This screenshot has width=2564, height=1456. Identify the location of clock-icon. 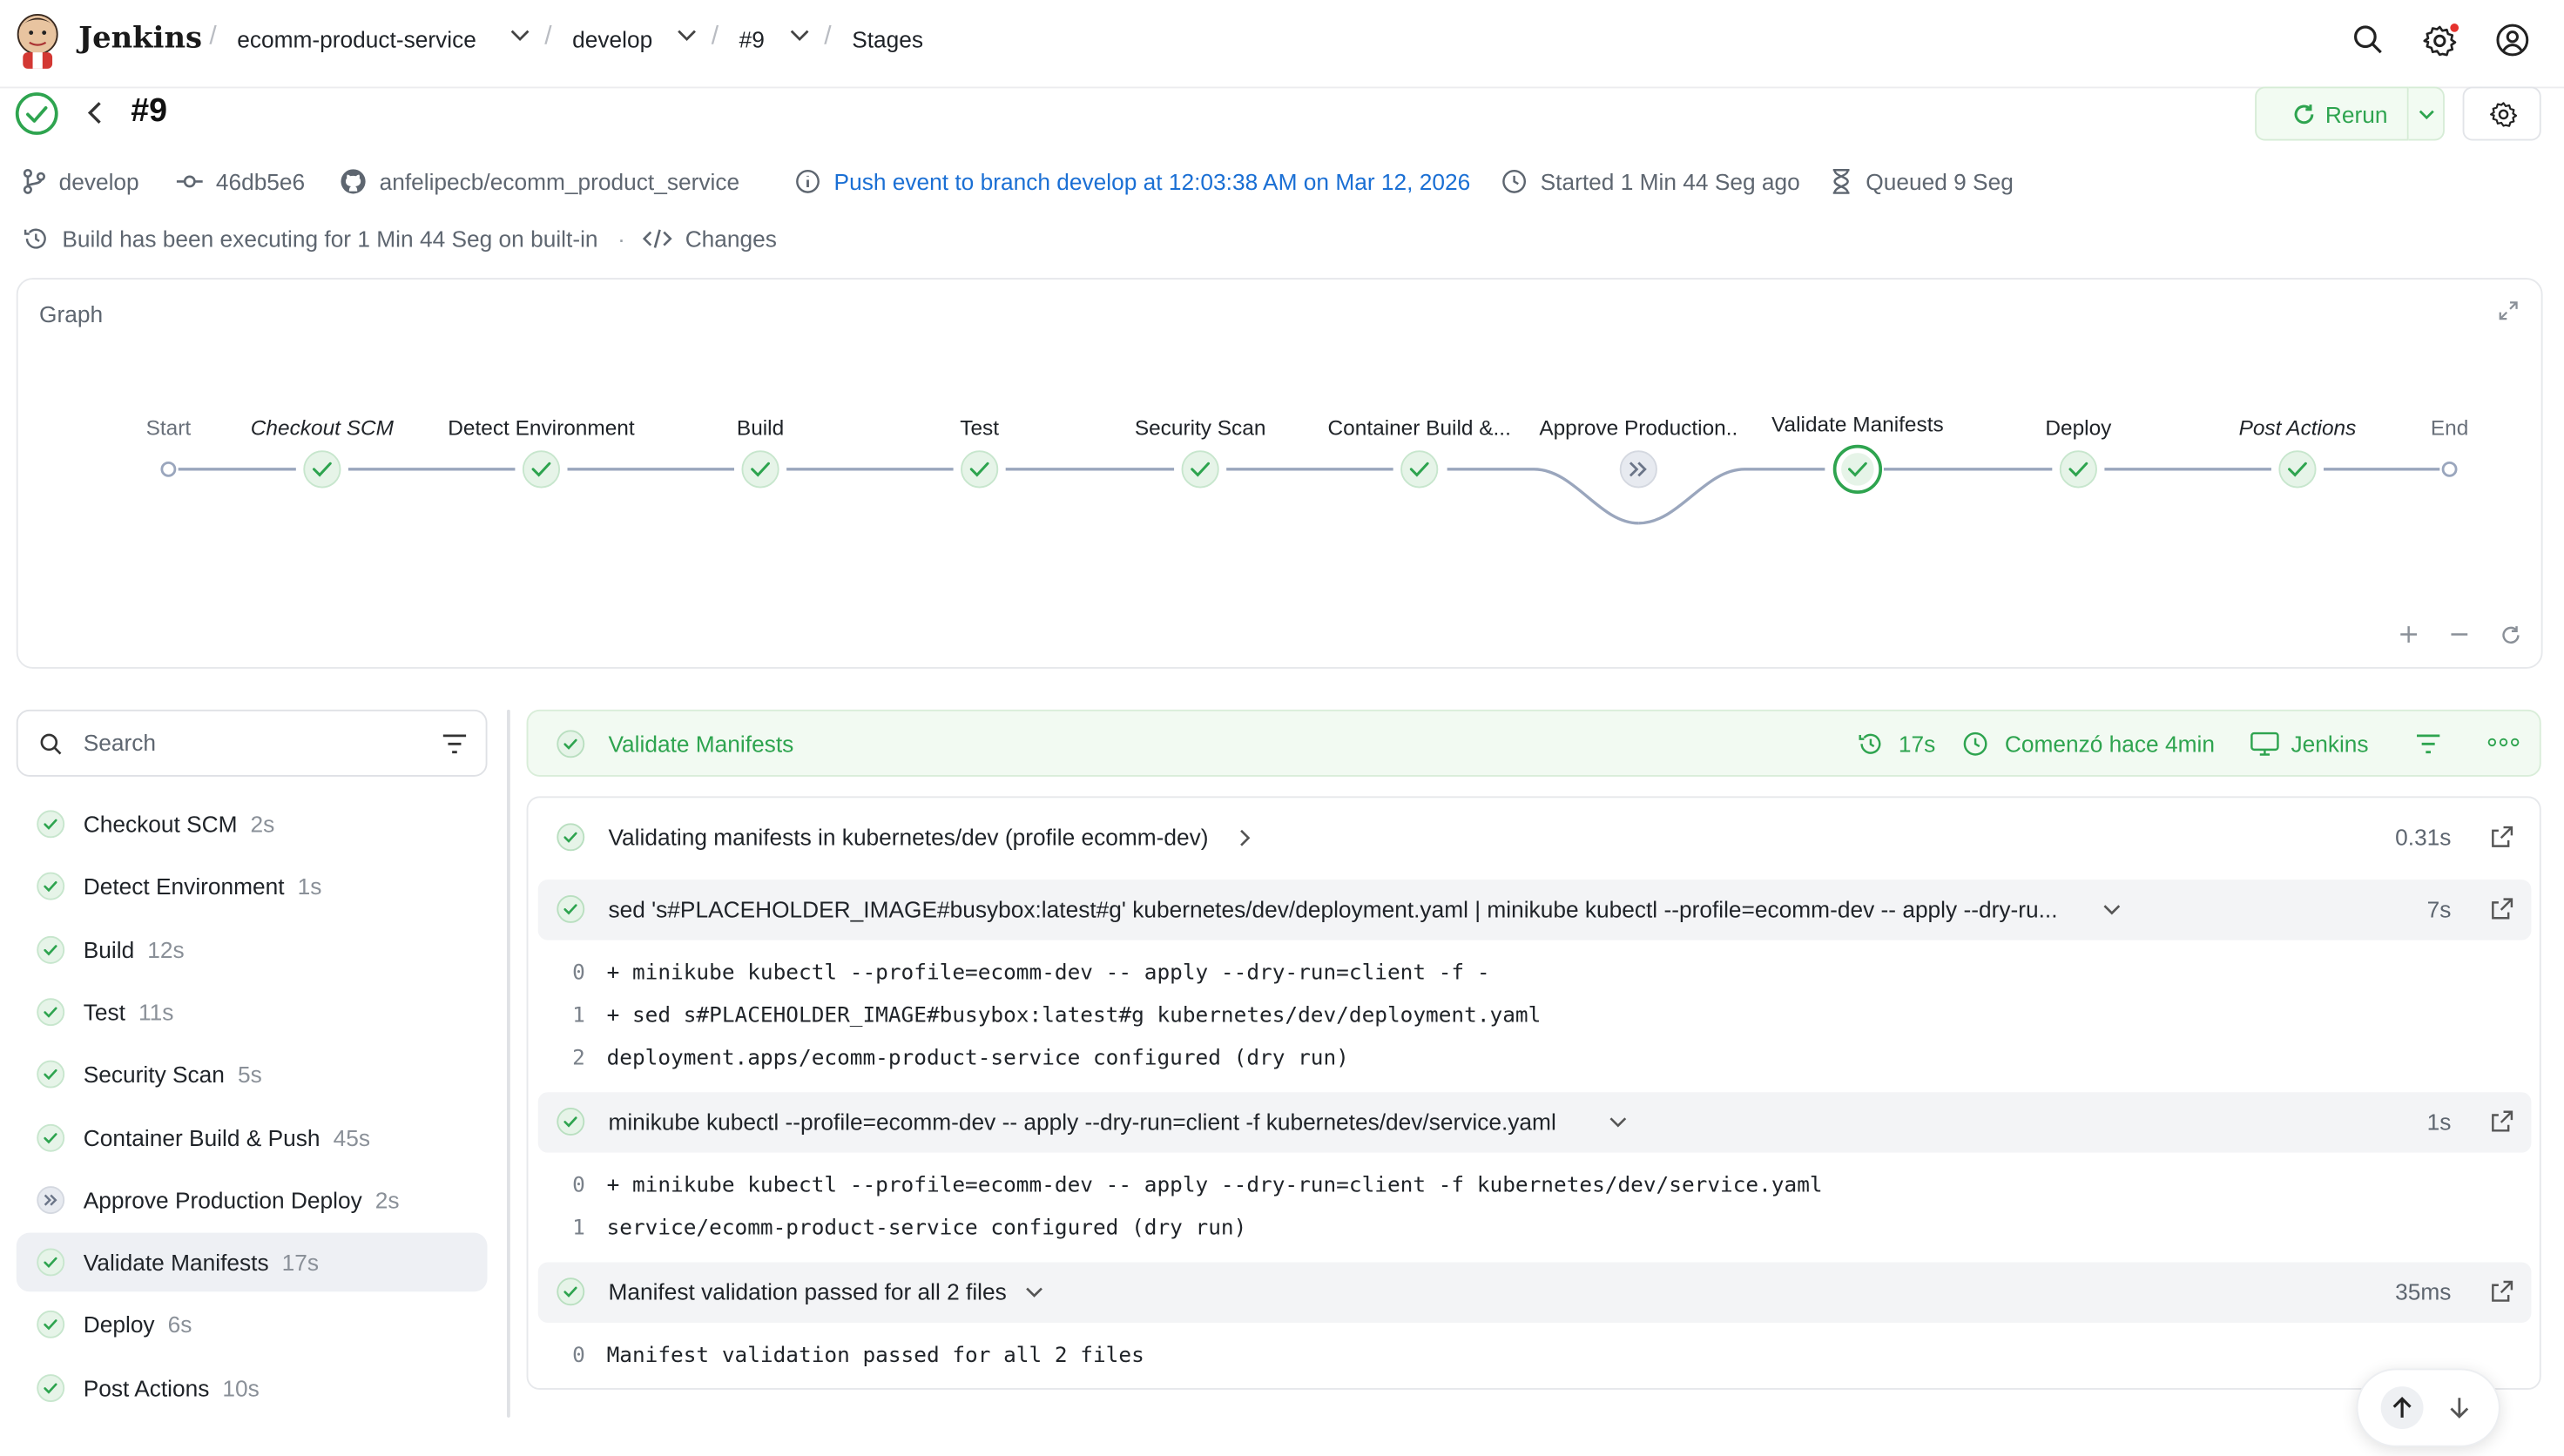
(1975, 744).